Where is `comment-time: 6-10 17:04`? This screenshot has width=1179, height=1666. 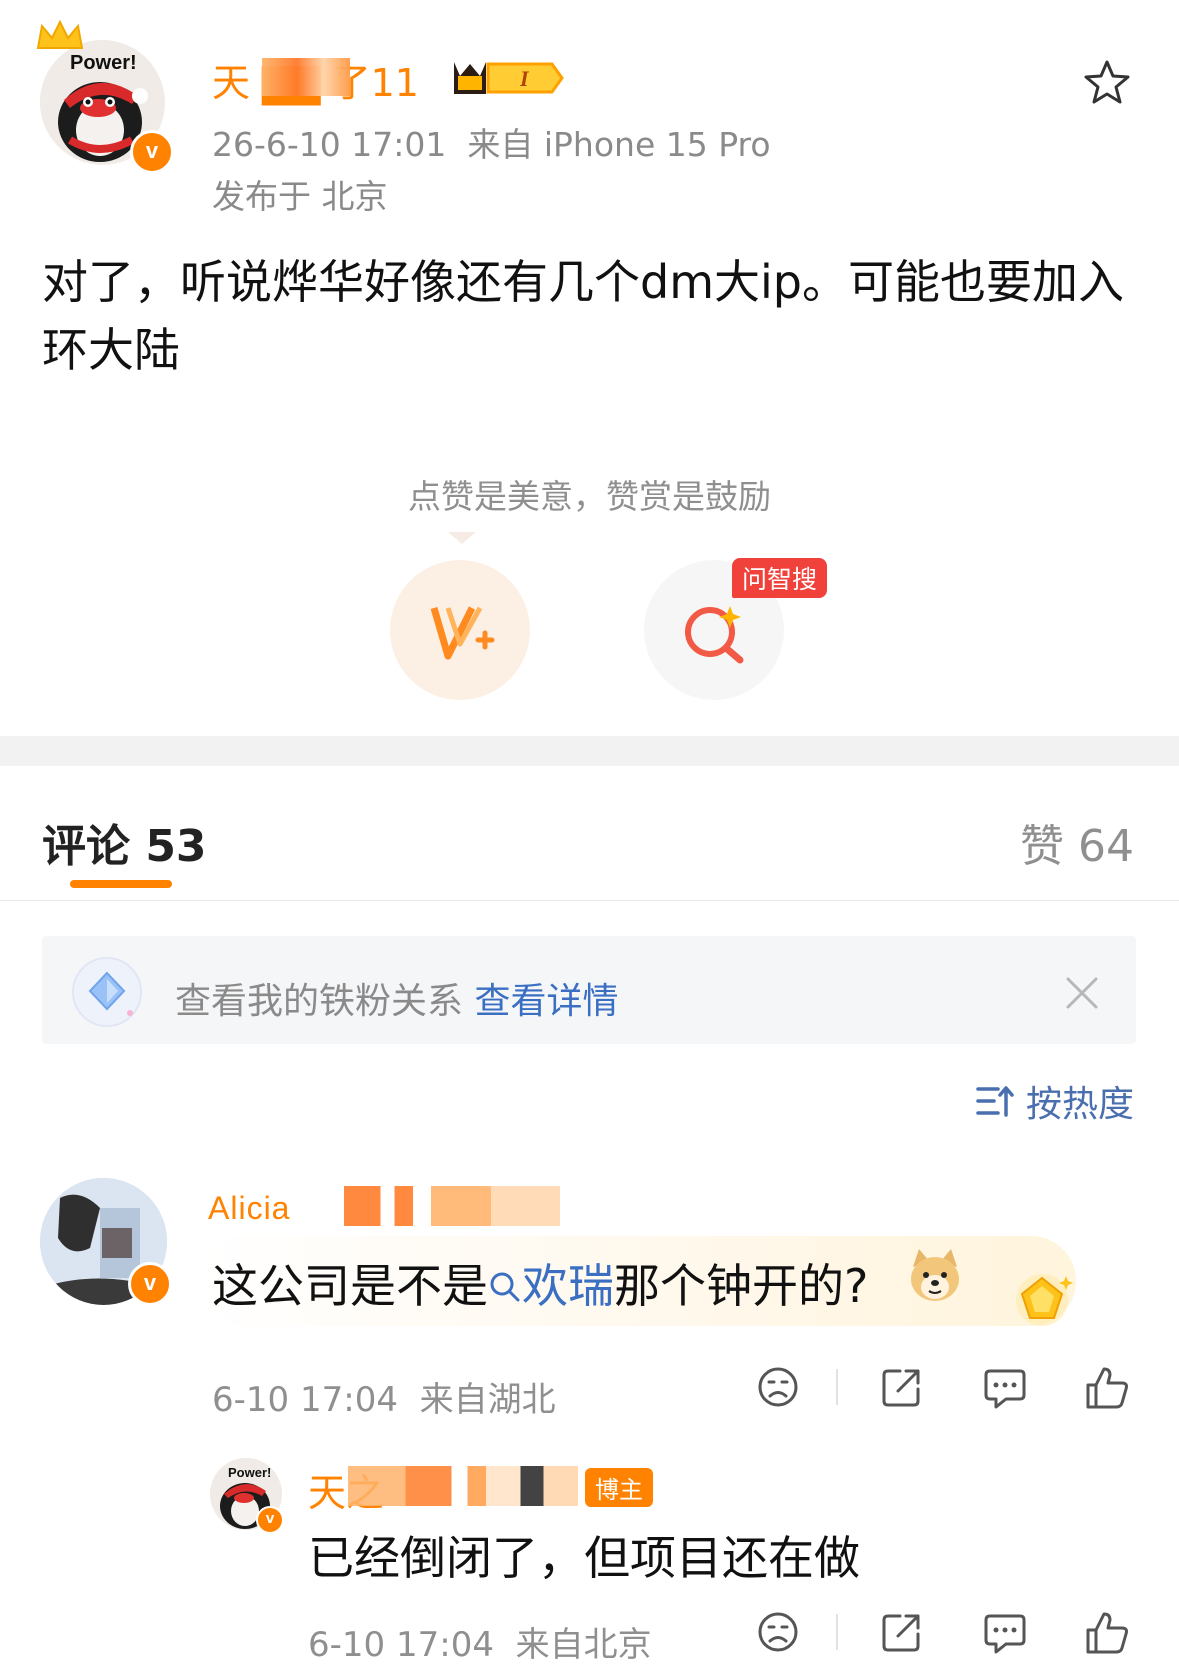
comment-time: 6-10 17:04 is located at coordinates (305, 1400).